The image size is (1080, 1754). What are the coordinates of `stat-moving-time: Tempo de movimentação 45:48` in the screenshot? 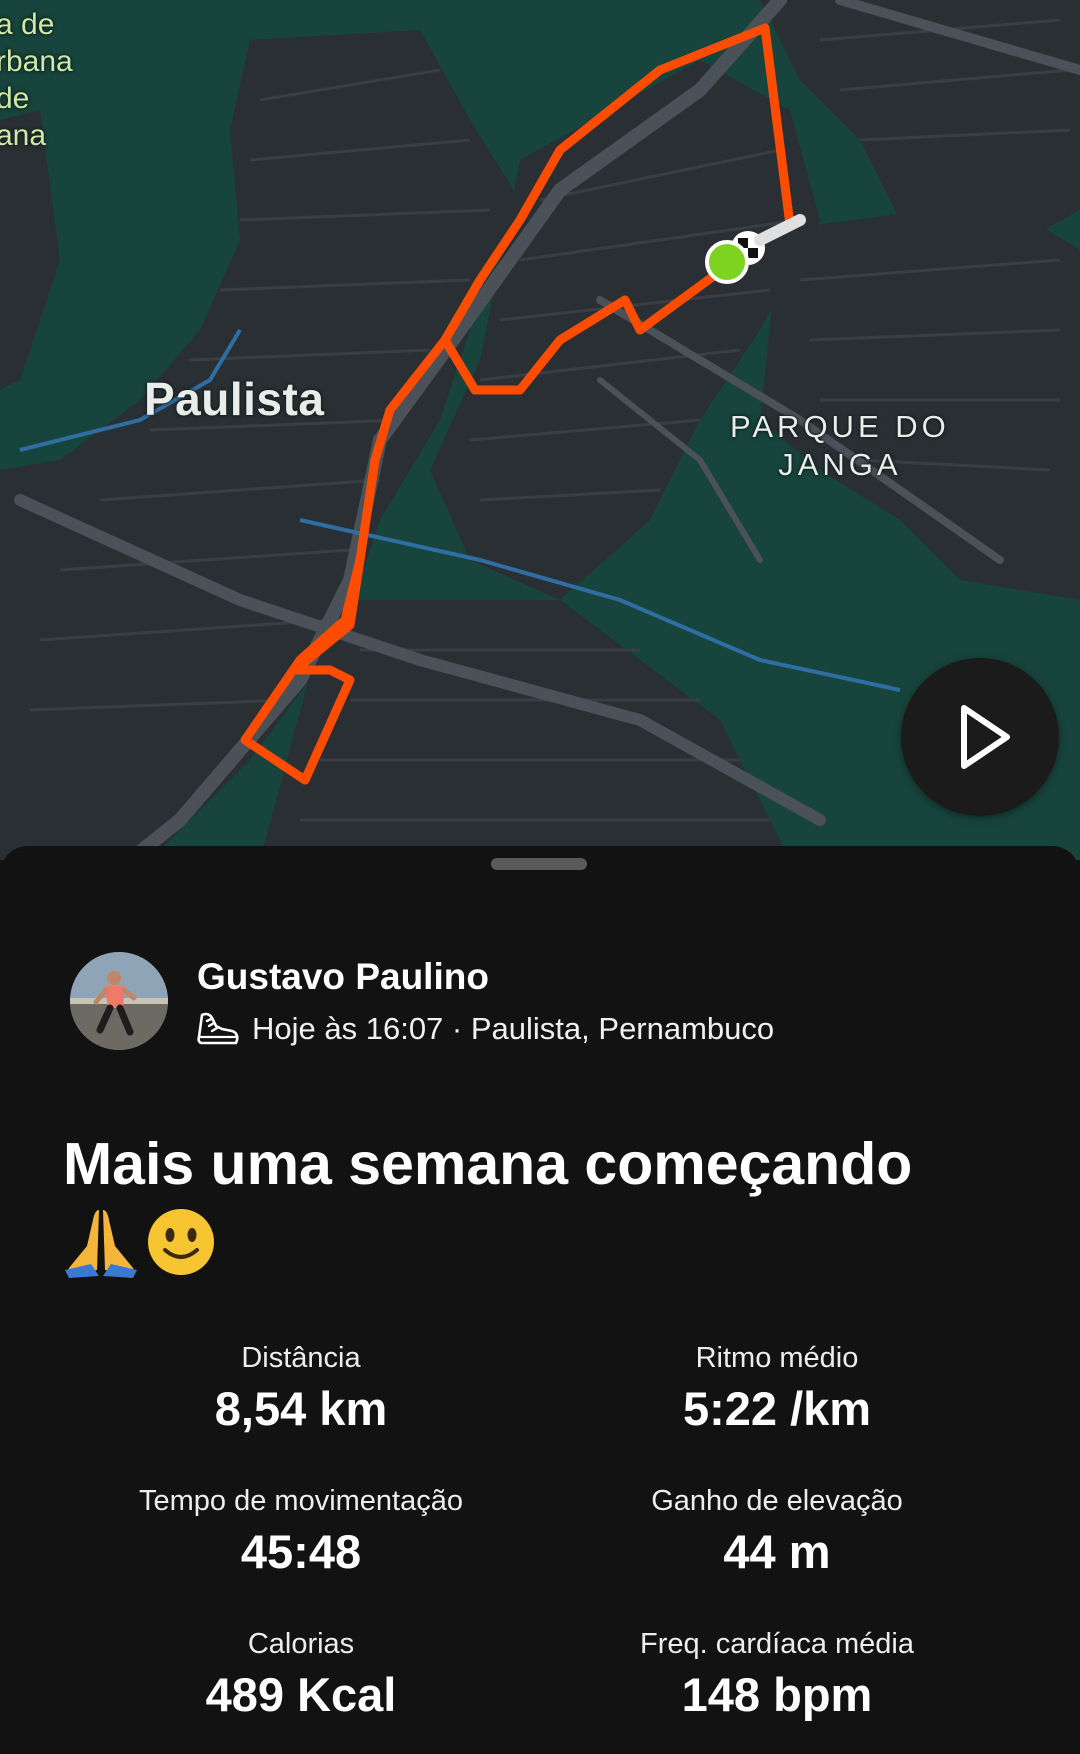 It's located at (301, 1531).